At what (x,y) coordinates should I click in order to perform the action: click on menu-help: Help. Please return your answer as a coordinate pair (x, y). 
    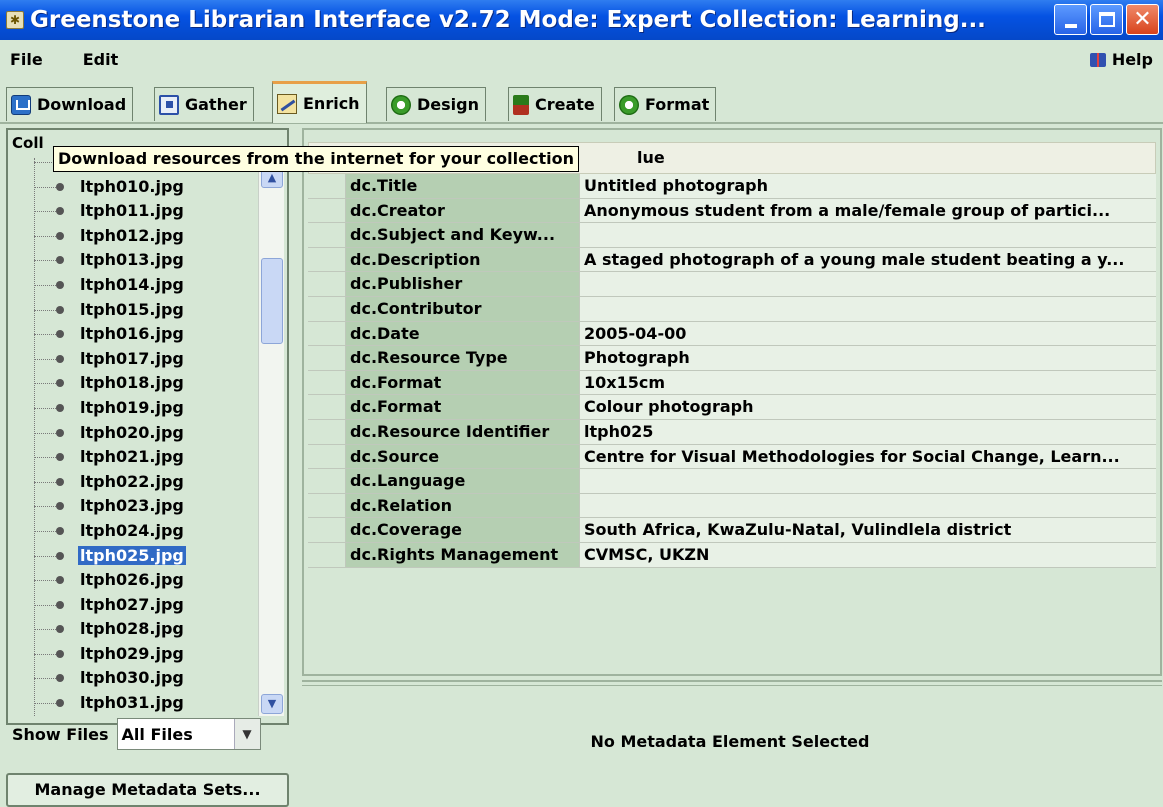
    Looking at the image, I should click on (1121, 59).